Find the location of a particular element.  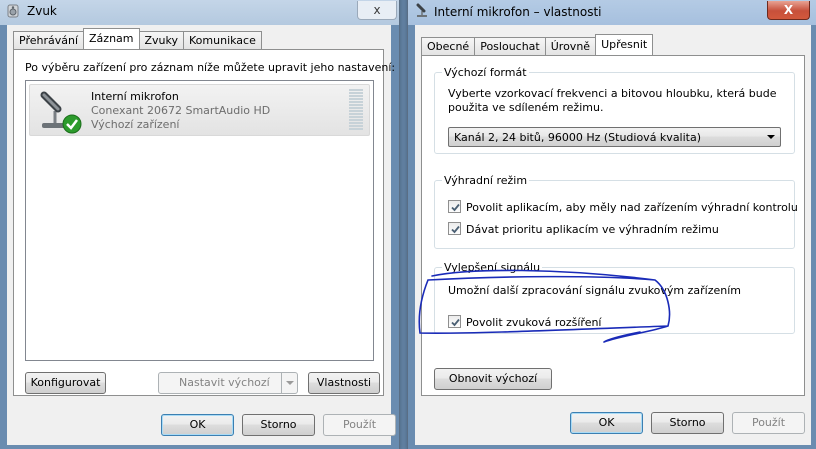

tab-recording: Záznam is located at coordinates (111, 38).